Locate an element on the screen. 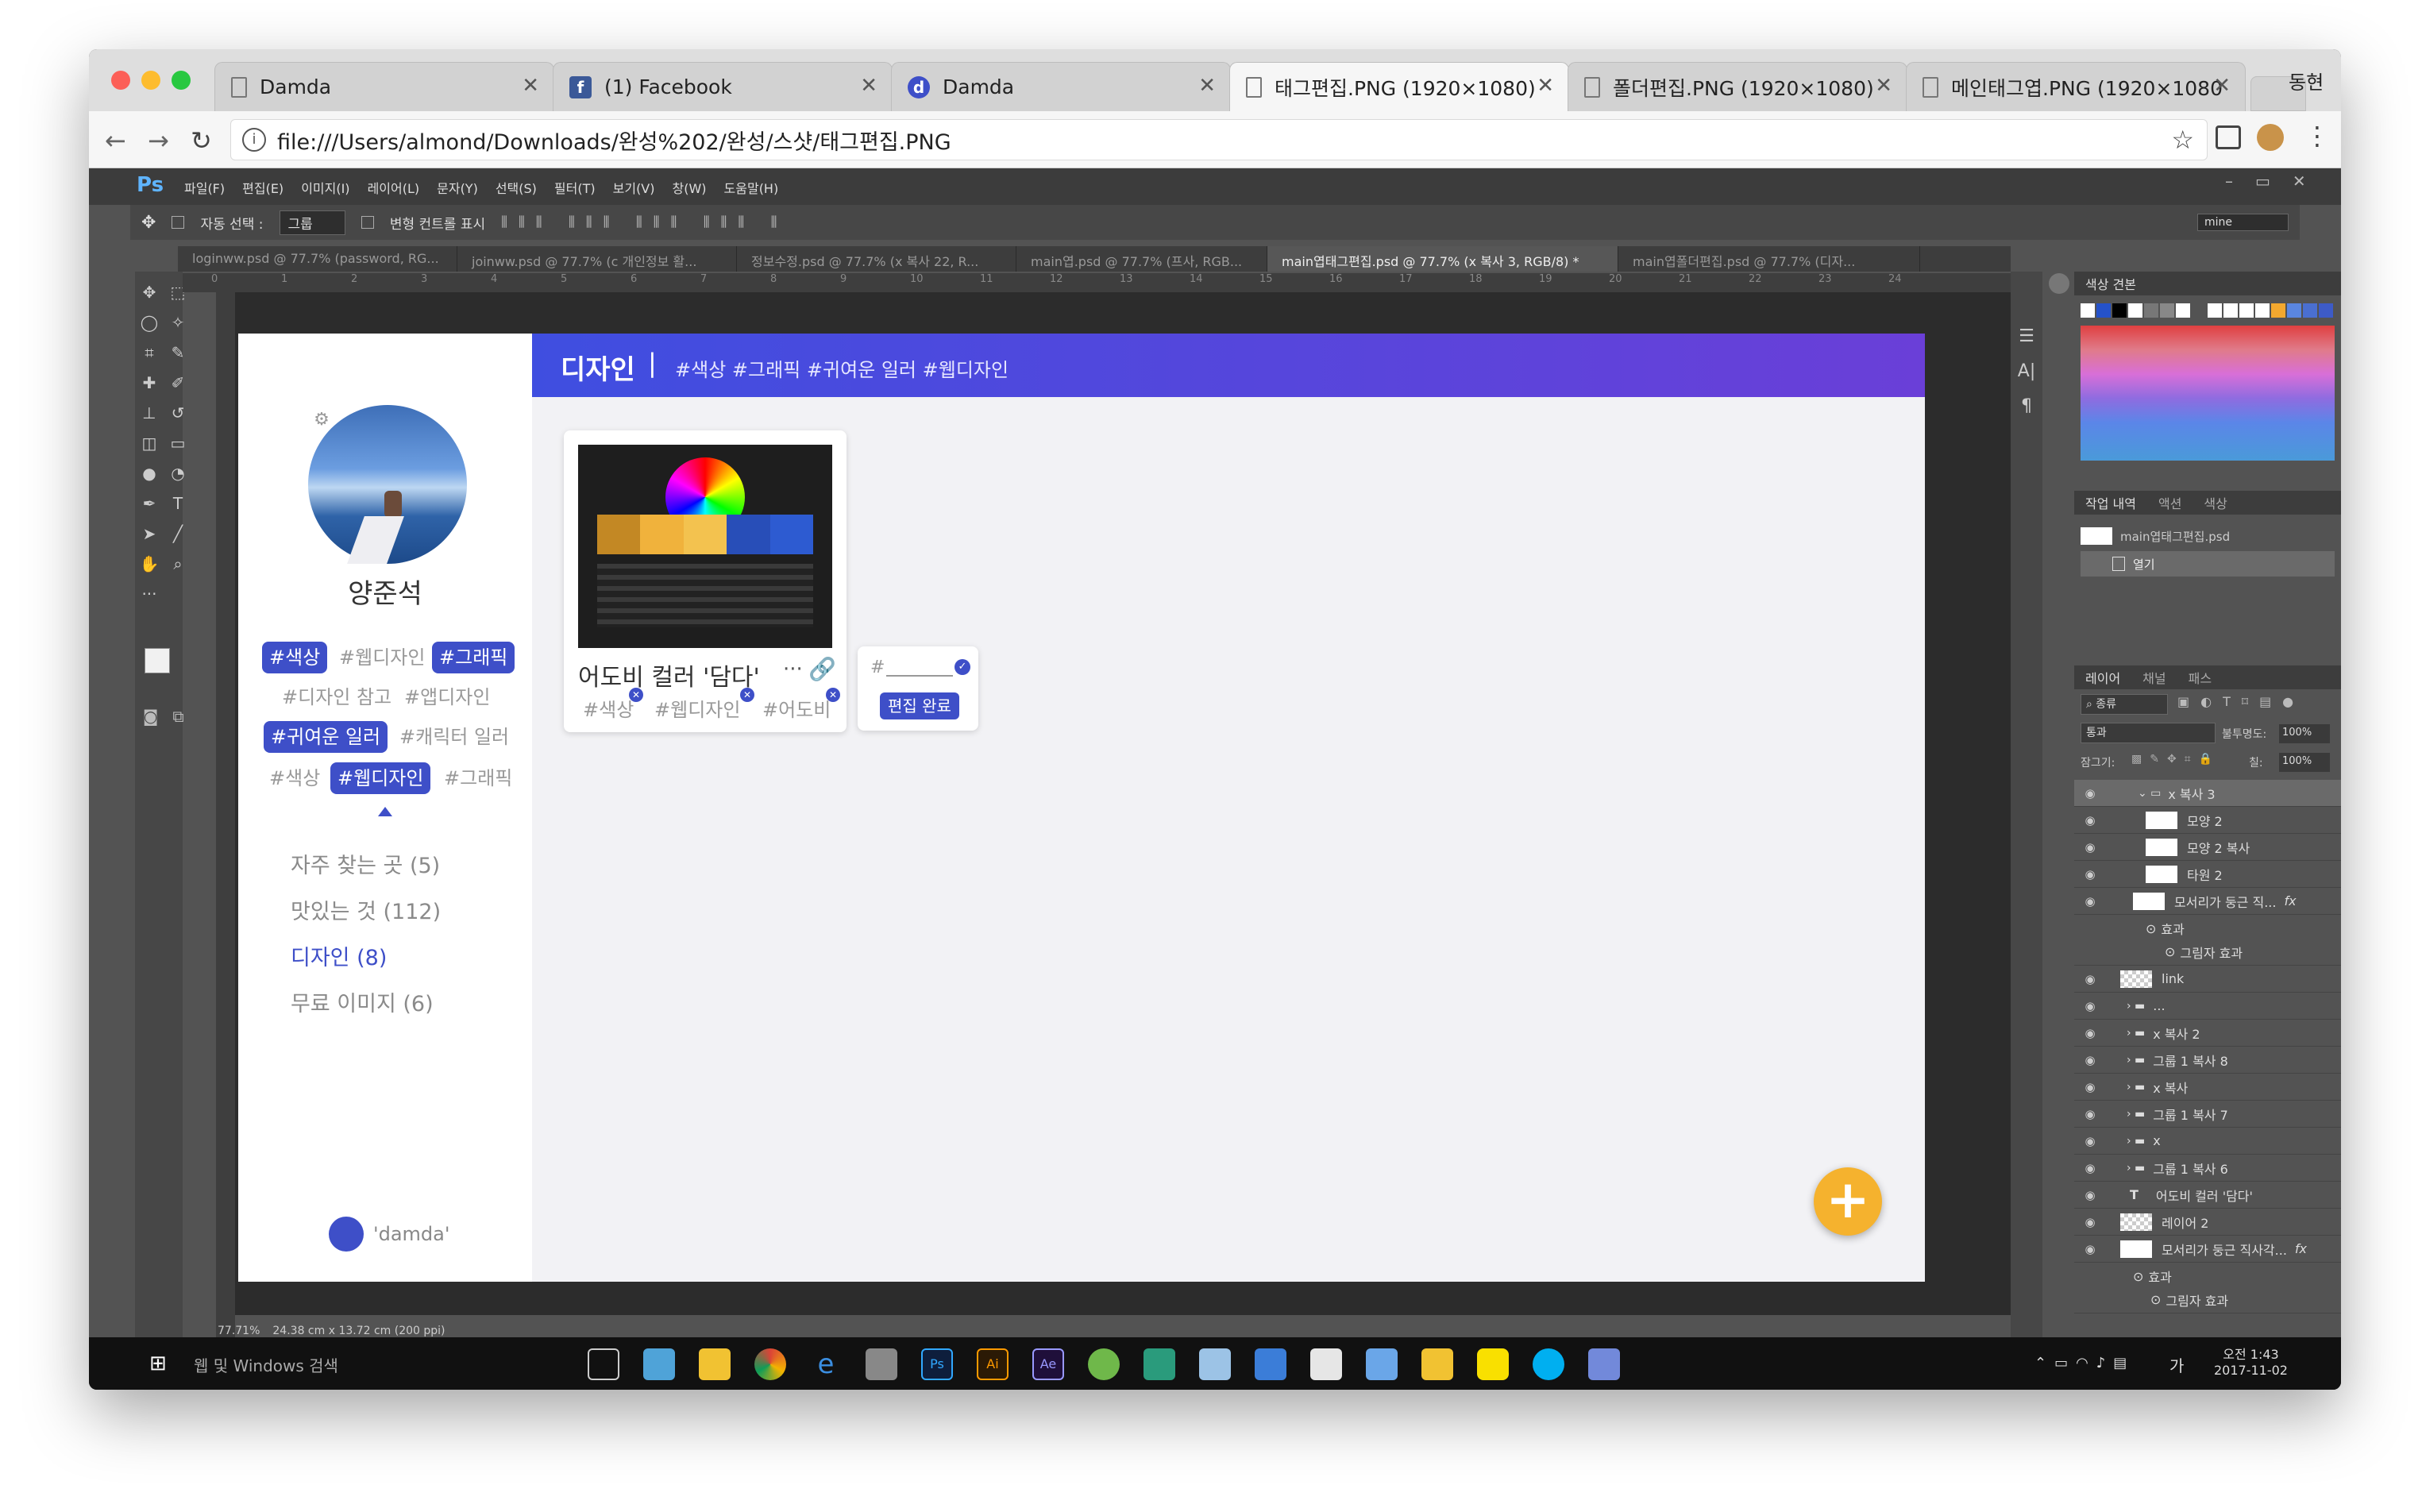 Image resolution: width=2422 pixels, height=1512 pixels. discord-icon is located at coordinates (1604, 1364).